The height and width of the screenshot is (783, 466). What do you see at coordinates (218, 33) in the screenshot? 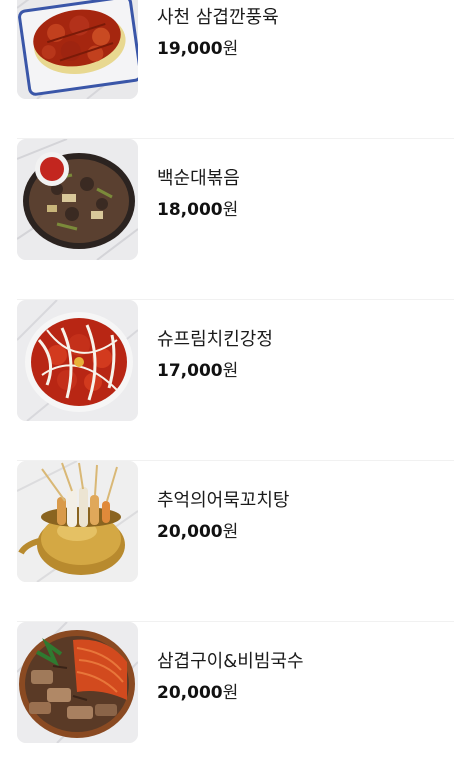
I see `menu-item-info: 사천 삼겹깐풍육 19,000원` at bounding box center [218, 33].